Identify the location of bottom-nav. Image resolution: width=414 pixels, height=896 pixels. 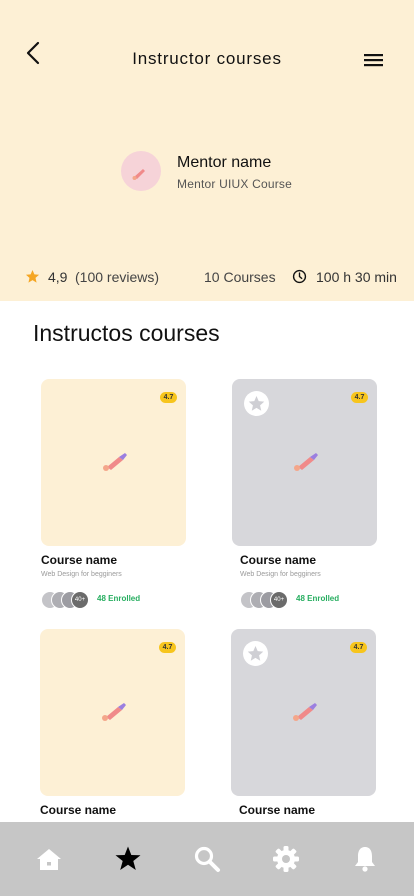
(207, 859).